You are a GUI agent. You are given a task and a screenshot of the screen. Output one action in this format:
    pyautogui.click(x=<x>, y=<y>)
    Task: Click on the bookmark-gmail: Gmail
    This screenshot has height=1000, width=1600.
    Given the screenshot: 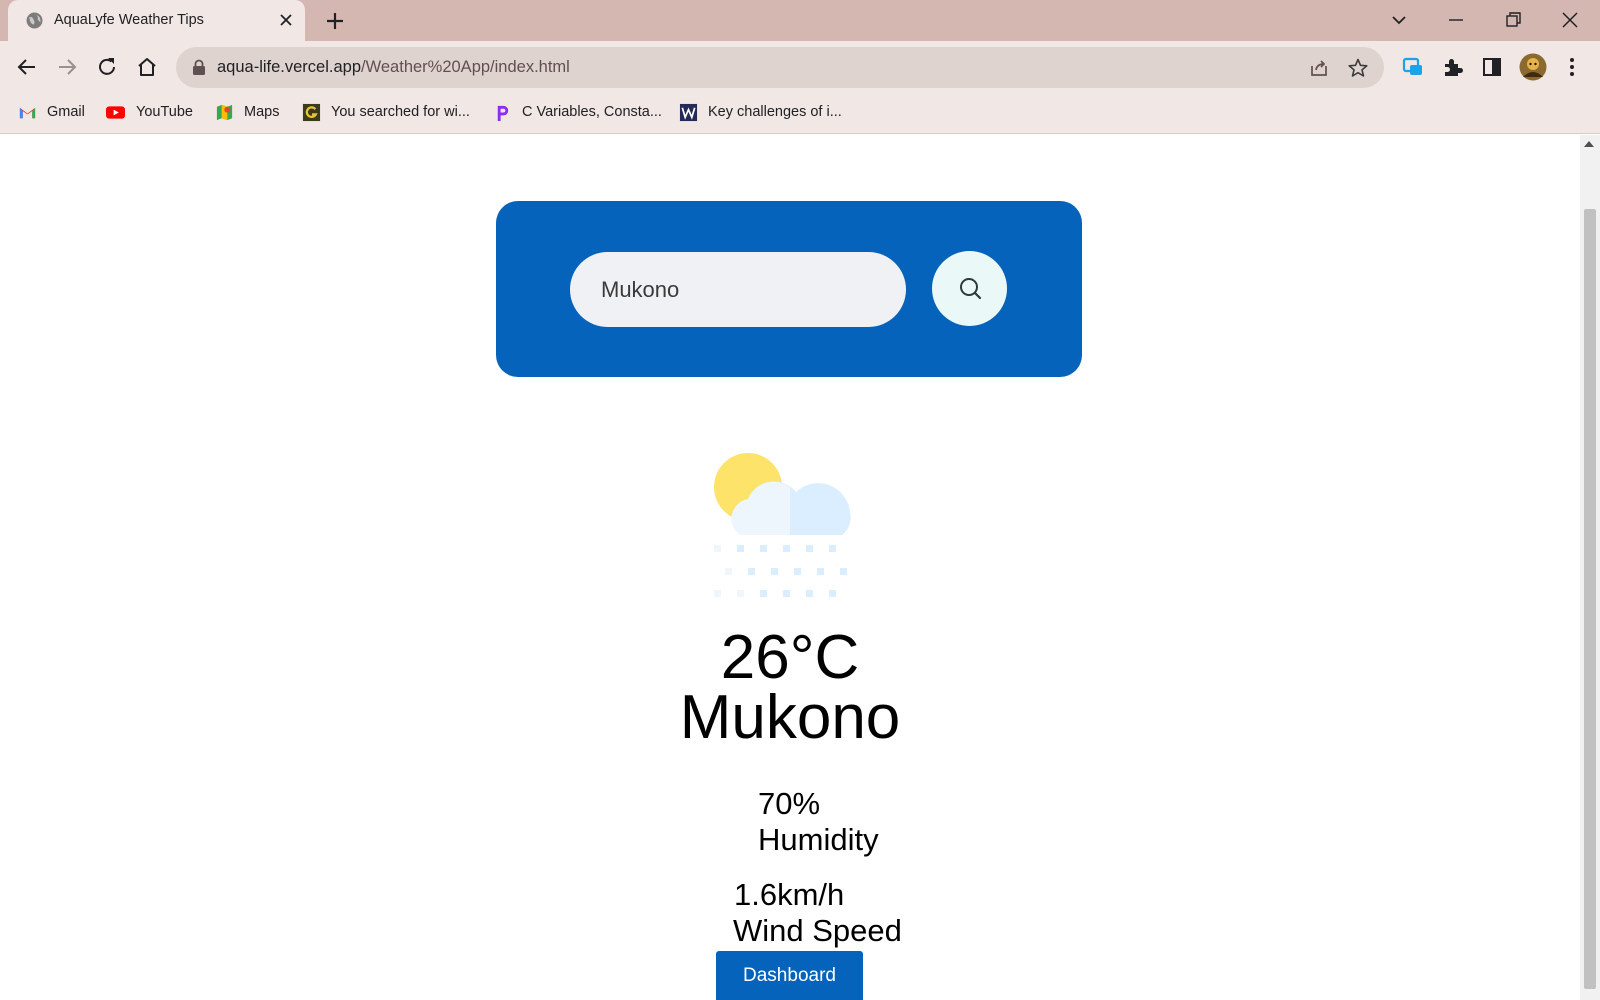 What is the action you would take?
    pyautogui.click(x=51, y=112)
    